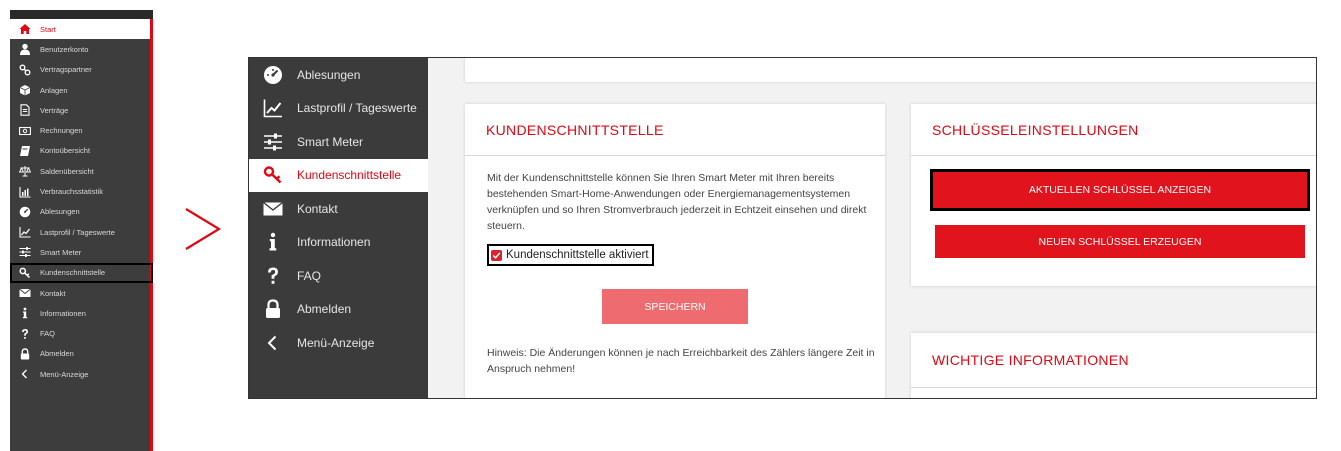  I want to click on wichtige-informationen-card: WICHTIGE INFORMATIONEN, so click(1113, 365).